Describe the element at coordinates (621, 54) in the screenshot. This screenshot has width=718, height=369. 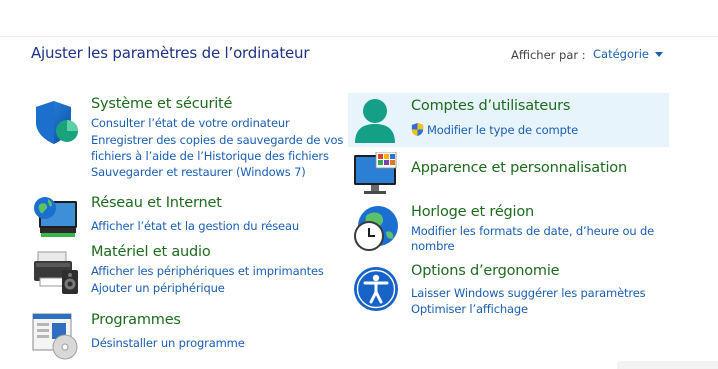
I see `view-by-value: Catégorie` at that location.